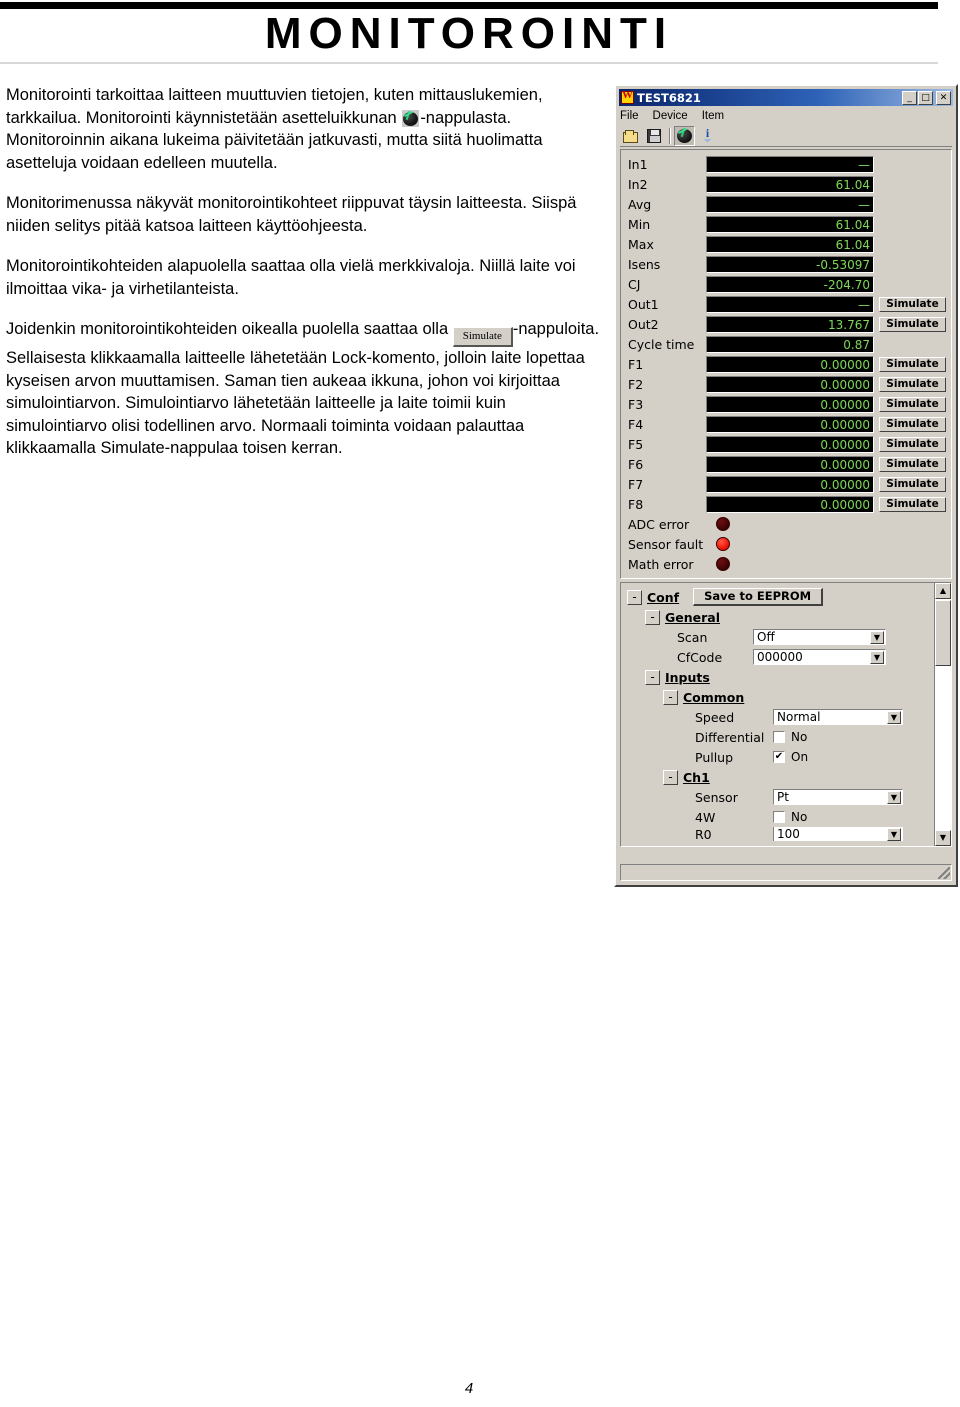 This screenshot has width=960, height=1407. I want to click on monitor-label: CJ, so click(634, 284).